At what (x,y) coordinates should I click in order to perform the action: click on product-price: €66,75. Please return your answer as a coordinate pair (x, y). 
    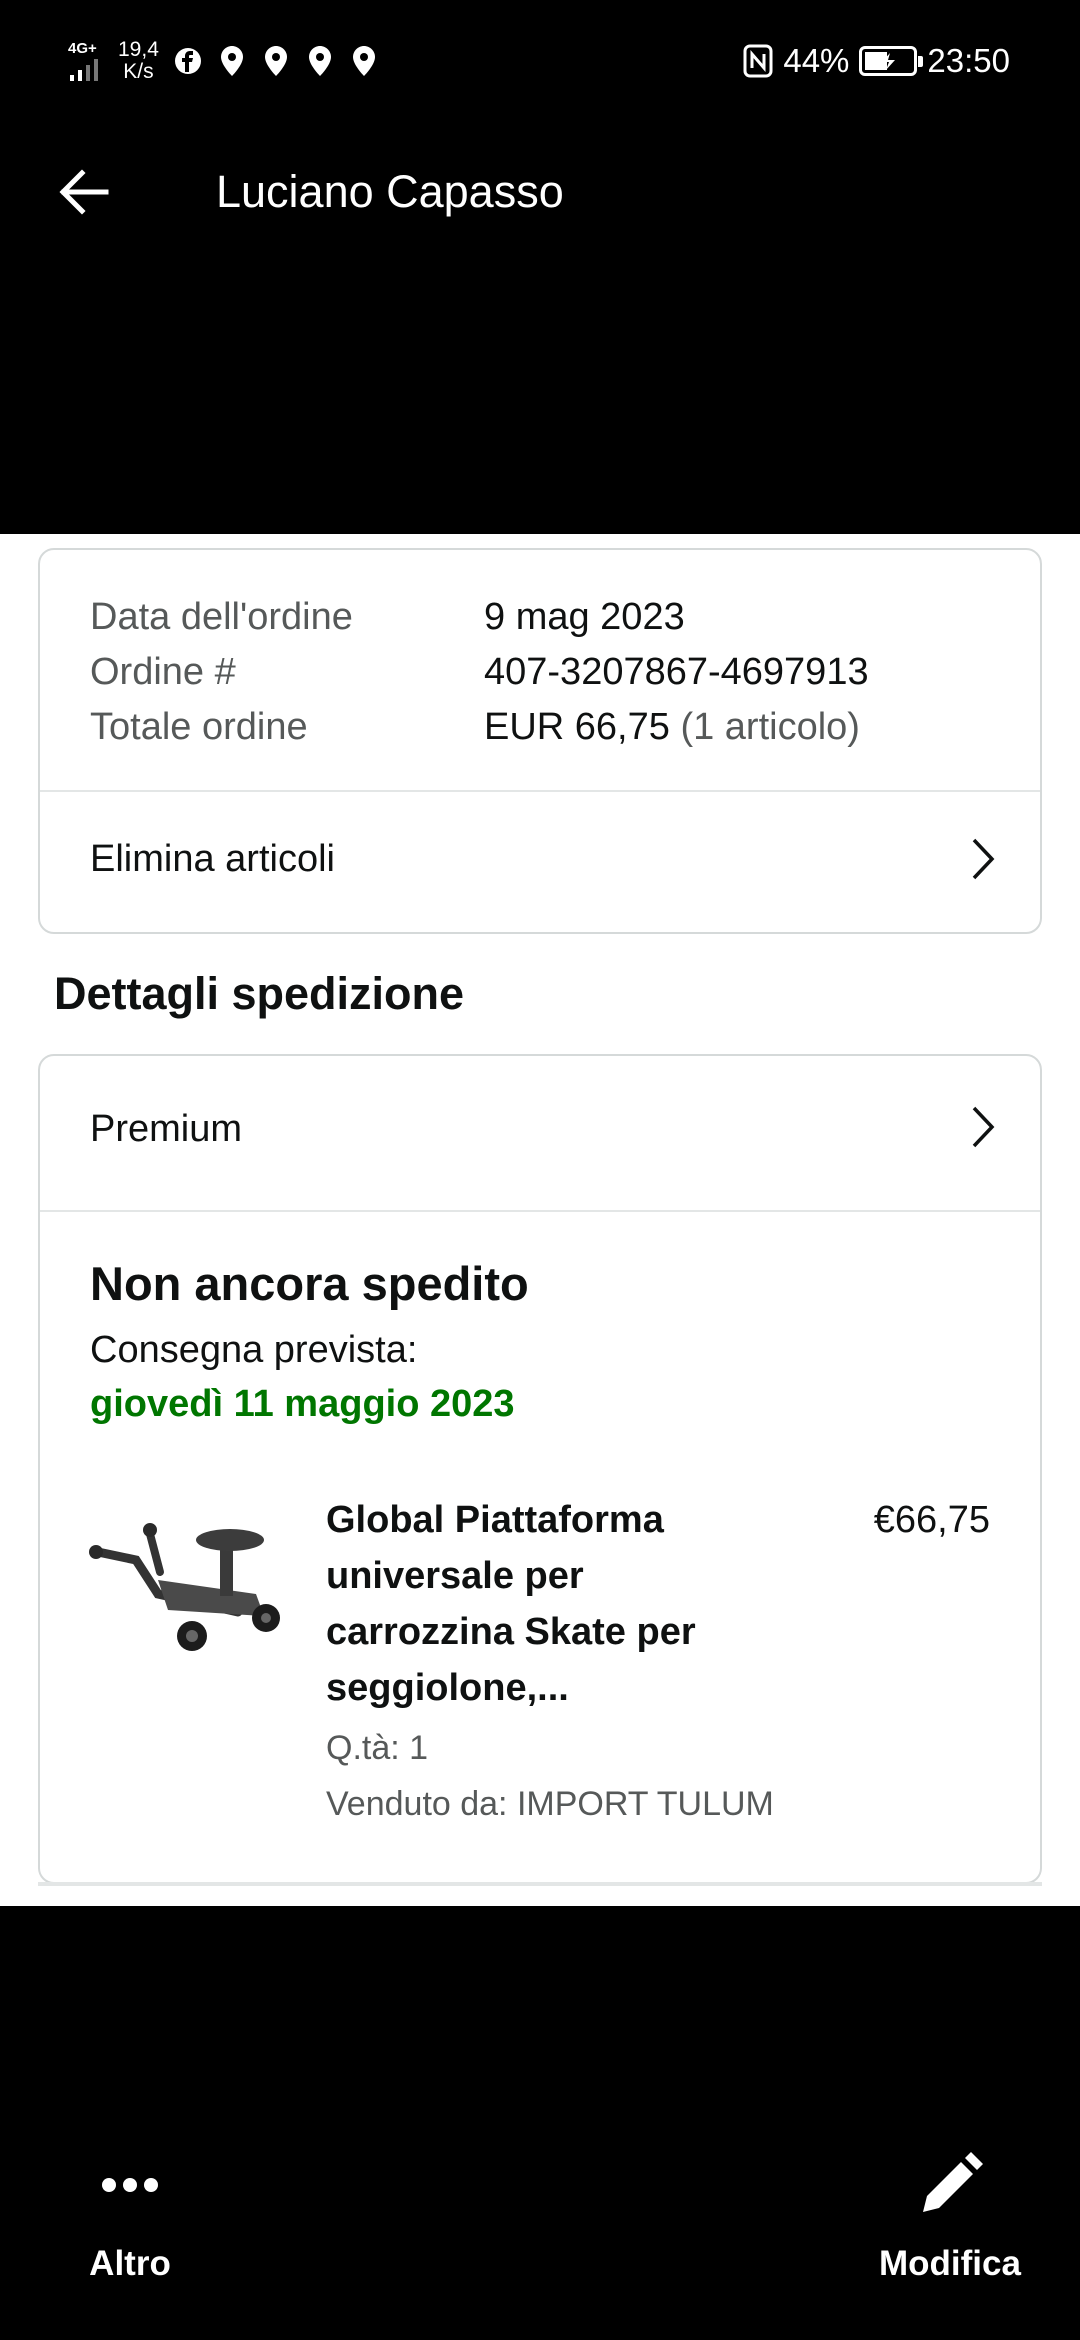
    Looking at the image, I should click on (931, 1520).